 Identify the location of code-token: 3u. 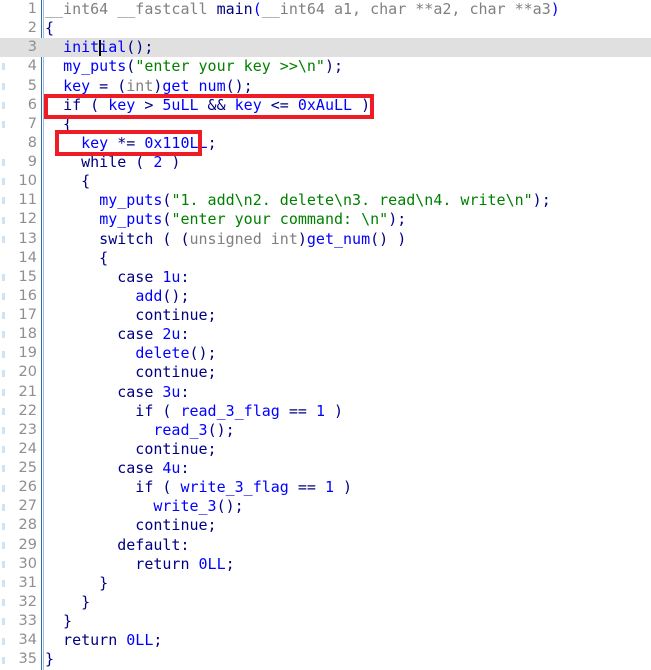
(171, 391).